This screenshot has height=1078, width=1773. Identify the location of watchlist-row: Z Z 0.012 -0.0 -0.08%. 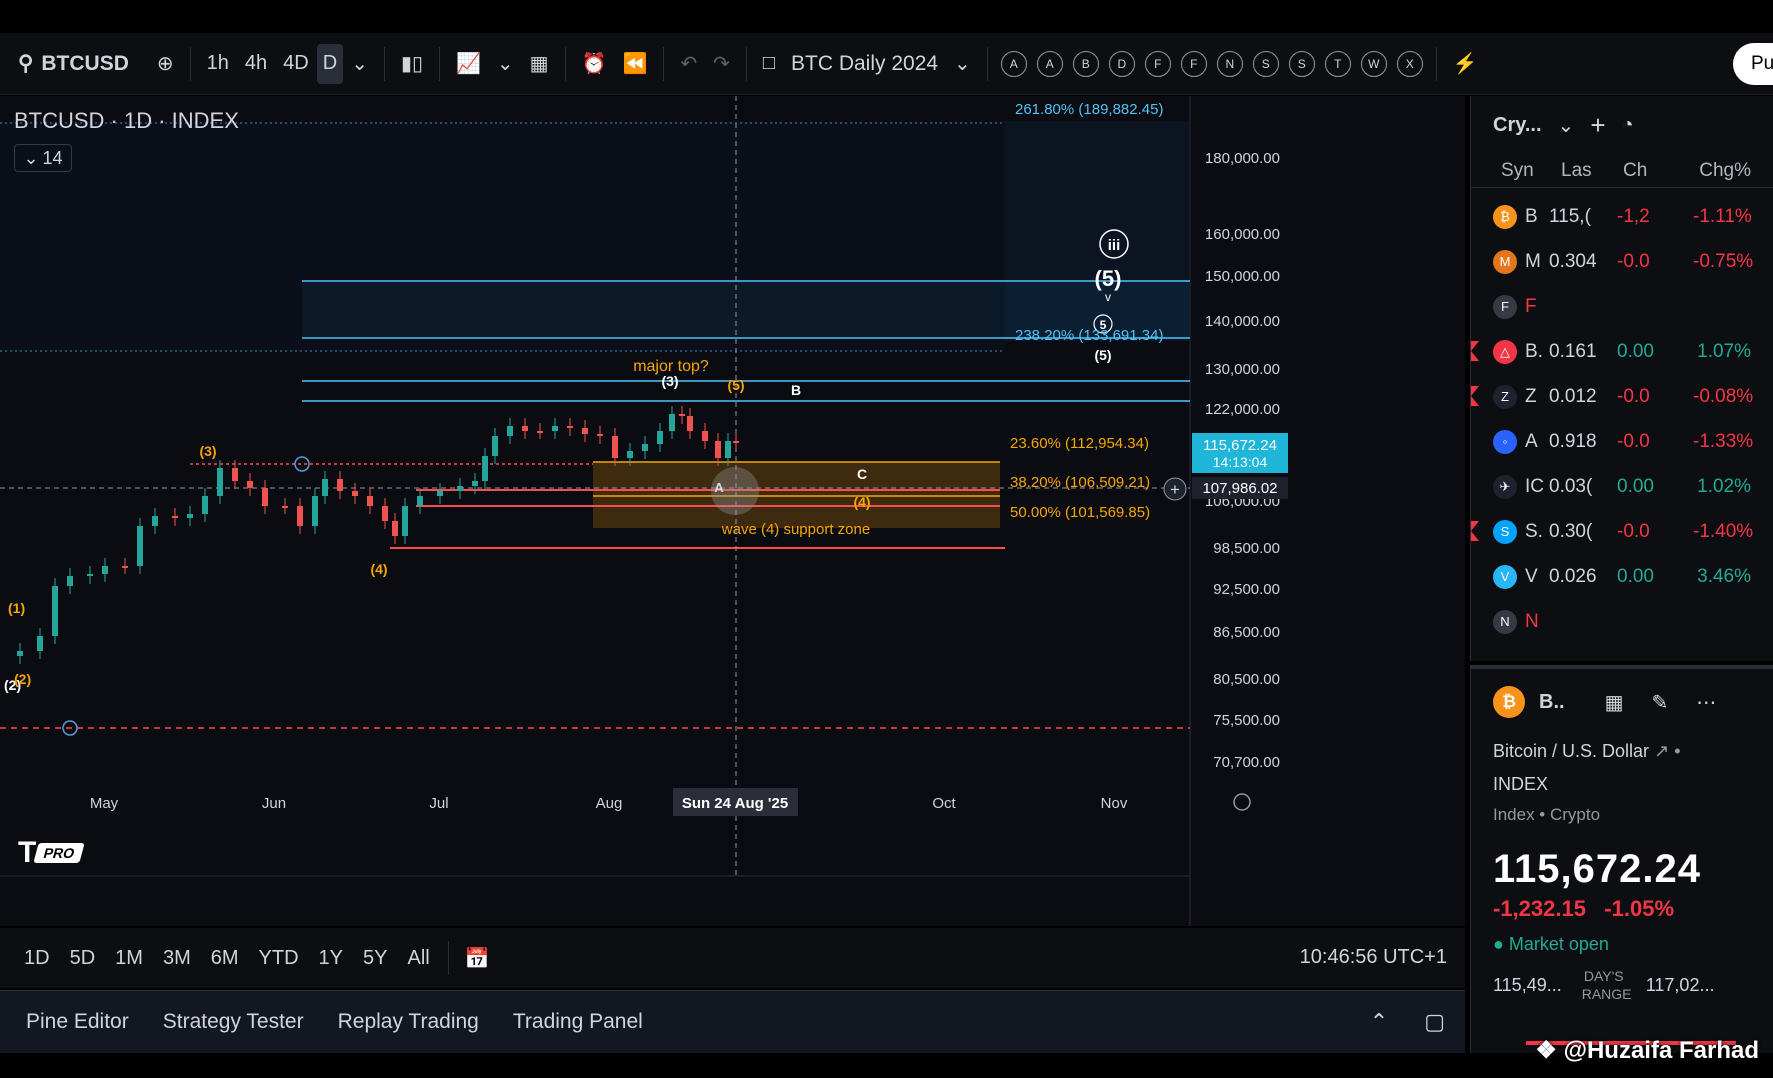
(1622, 396).